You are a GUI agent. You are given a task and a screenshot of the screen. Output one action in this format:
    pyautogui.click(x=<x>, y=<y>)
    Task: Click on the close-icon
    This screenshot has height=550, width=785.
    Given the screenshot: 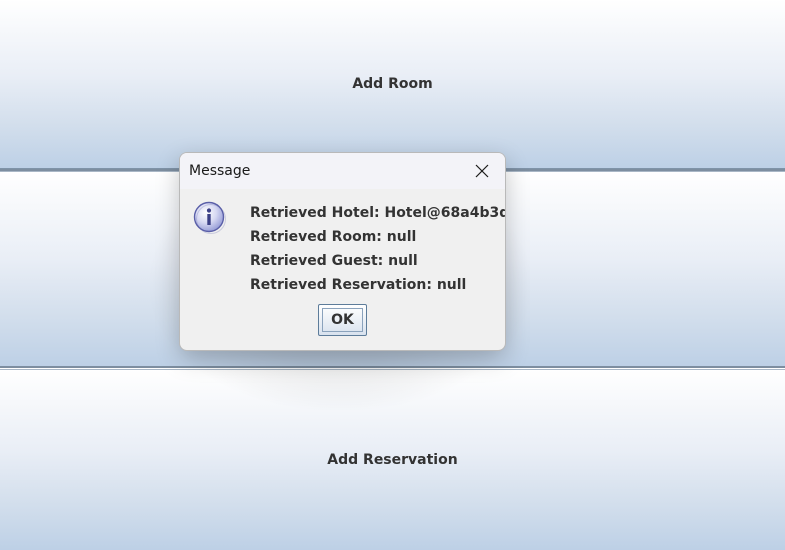 What is the action you would take?
    pyautogui.click(x=482, y=171)
    